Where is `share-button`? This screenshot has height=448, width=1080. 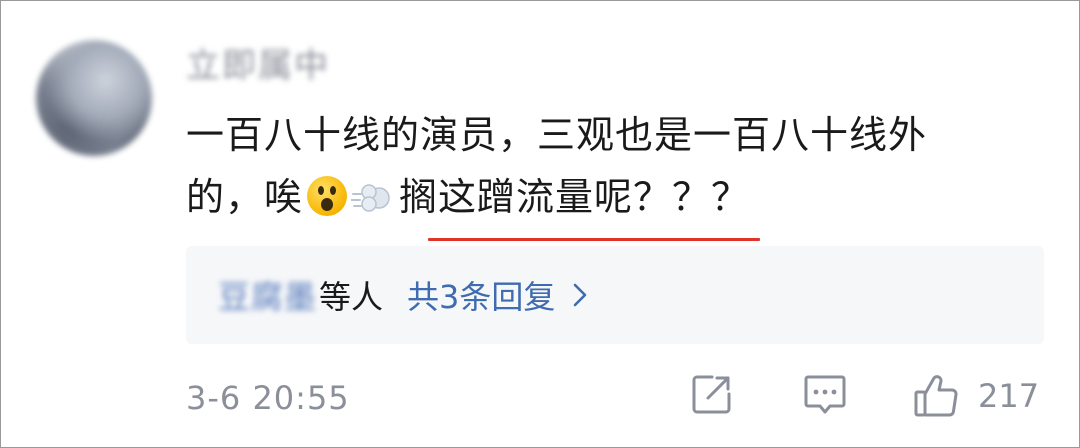 share-button is located at coordinates (712, 394).